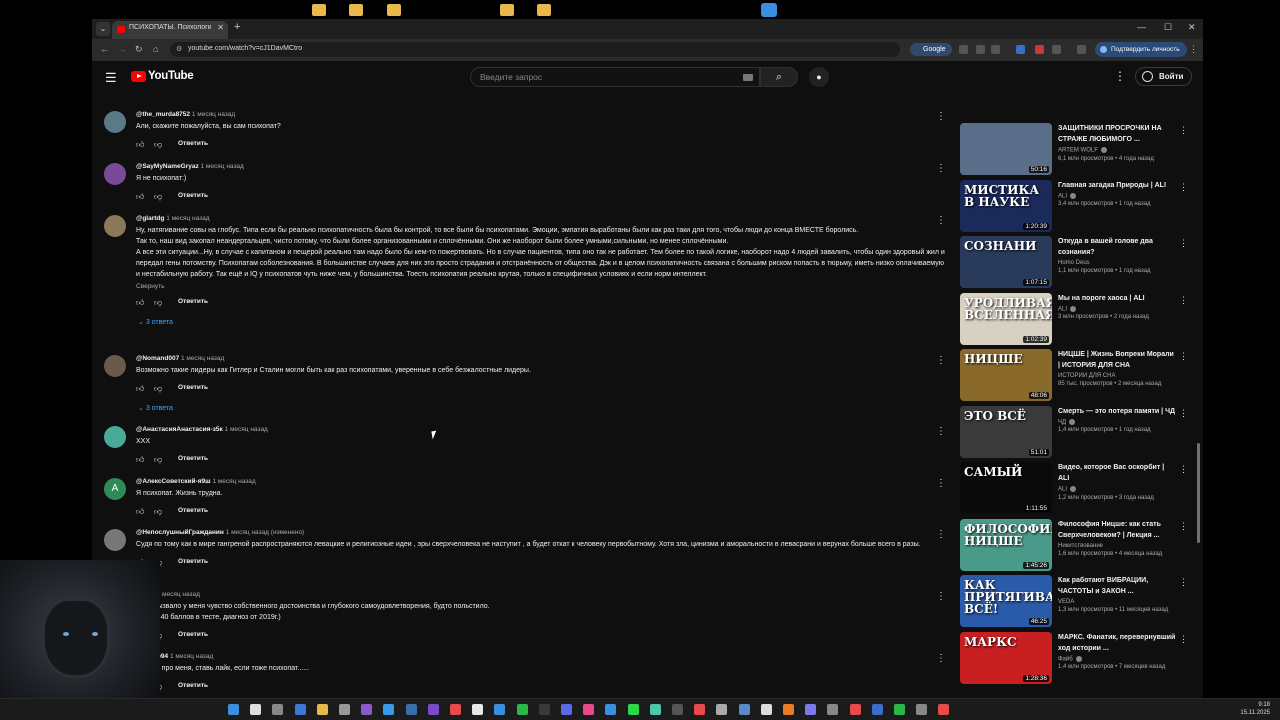 The image size is (1280, 720). Describe the element at coordinates (1081, 49) in the screenshot. I see `media-icon` at that location.